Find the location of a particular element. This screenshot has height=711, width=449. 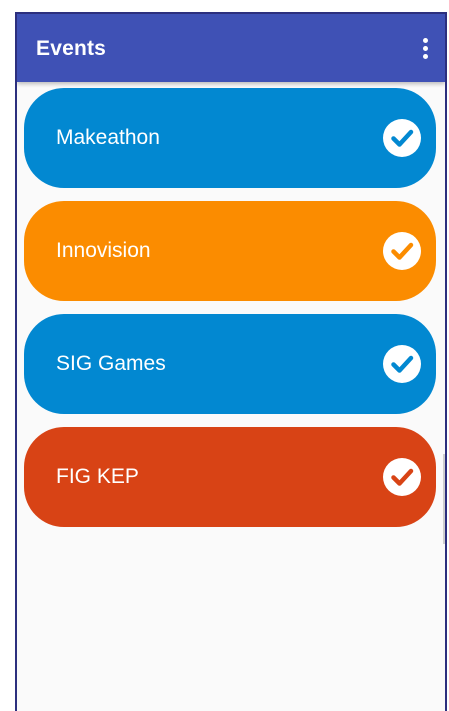

event-label: Makeathon is located at coordinates (108, 137).